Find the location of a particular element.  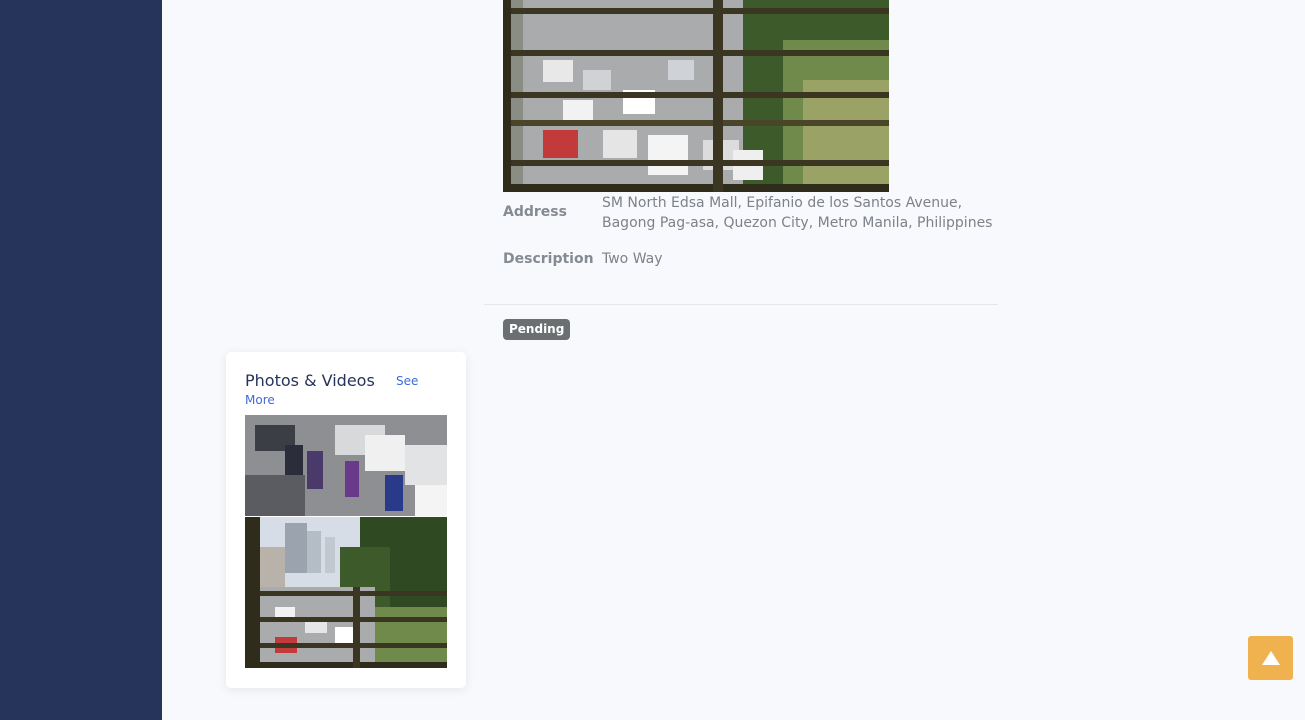

divider is located at coordinates (741, 304).